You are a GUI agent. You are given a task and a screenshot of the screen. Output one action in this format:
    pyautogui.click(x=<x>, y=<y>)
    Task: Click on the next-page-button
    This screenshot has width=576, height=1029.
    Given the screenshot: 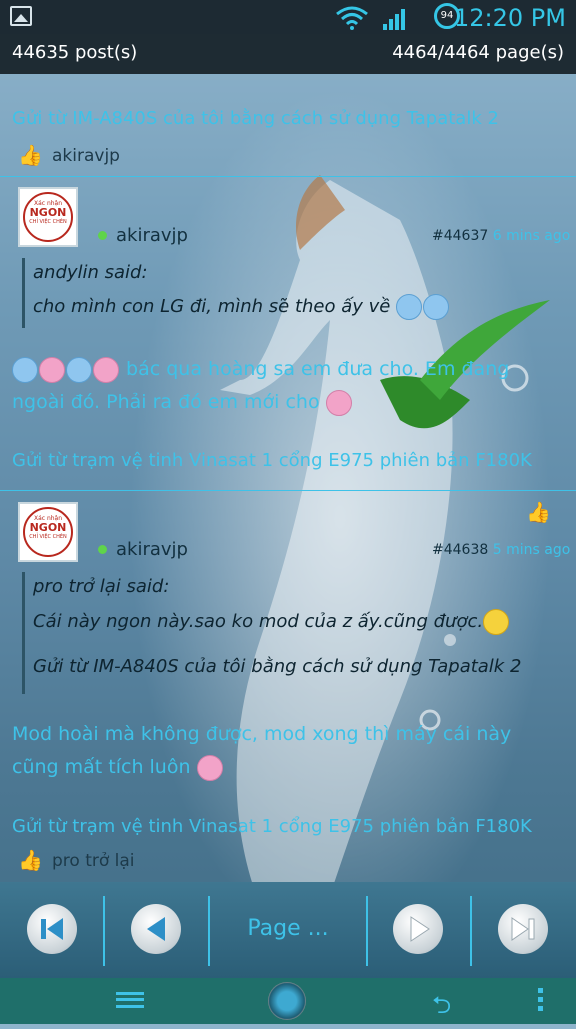 What is the action you would take?
    pyautogui.click(x=418, y=929)
    